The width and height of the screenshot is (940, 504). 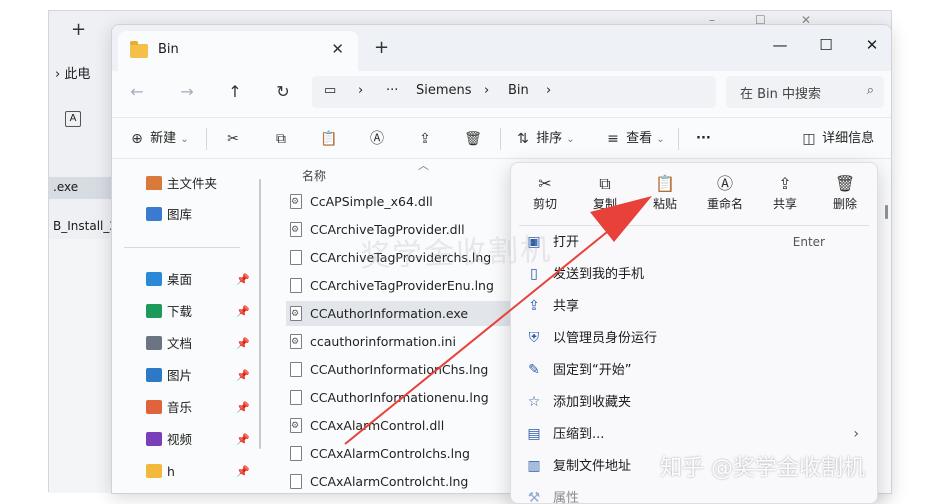 What do you see at coordinates (401, 285) in the screenshot?
I see `file-row: CCArchiveTagProviderEnu.lng` at bounding box center [401, 285].